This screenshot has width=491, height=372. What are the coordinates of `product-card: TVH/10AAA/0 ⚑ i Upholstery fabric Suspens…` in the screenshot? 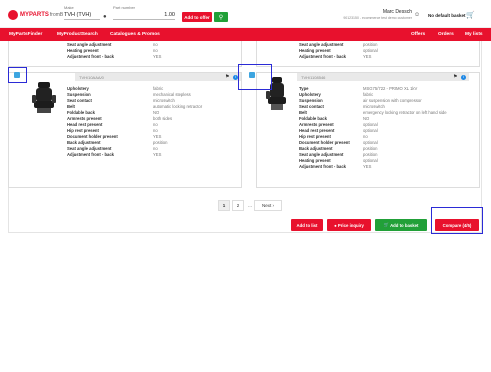 It's located at (125, 130).